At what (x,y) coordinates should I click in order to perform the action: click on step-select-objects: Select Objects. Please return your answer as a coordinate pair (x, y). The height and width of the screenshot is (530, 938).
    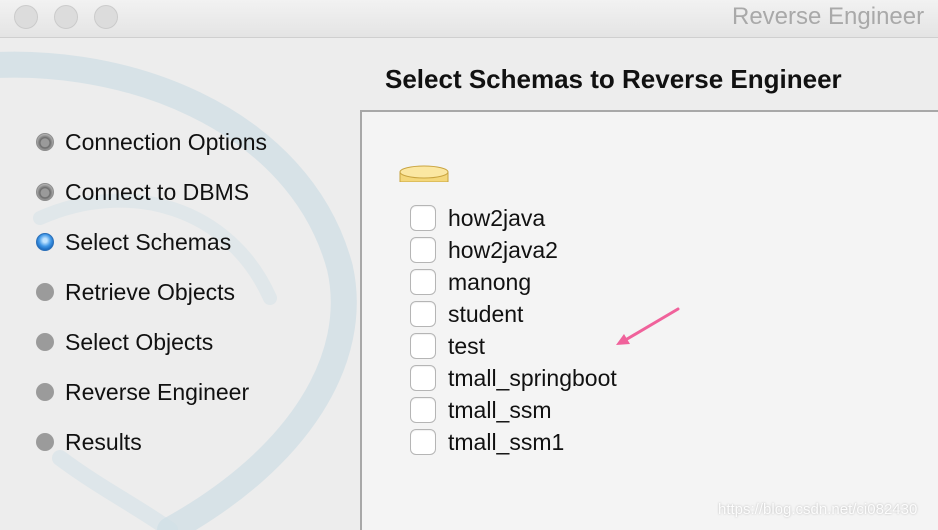
    Looking at the image, I should click on (151, 342).